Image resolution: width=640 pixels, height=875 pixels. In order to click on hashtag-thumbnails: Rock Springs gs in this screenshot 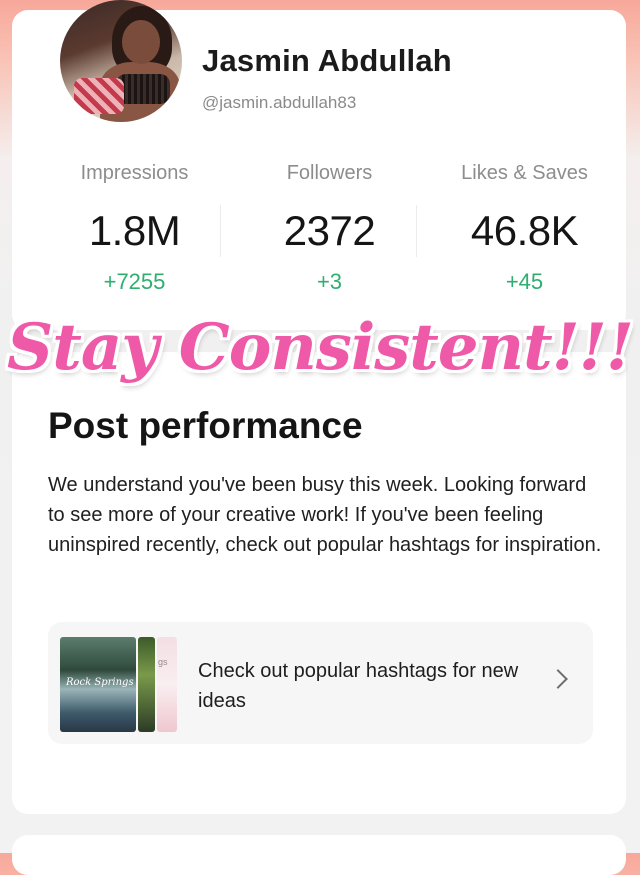, I will do `click(120, 684)`.